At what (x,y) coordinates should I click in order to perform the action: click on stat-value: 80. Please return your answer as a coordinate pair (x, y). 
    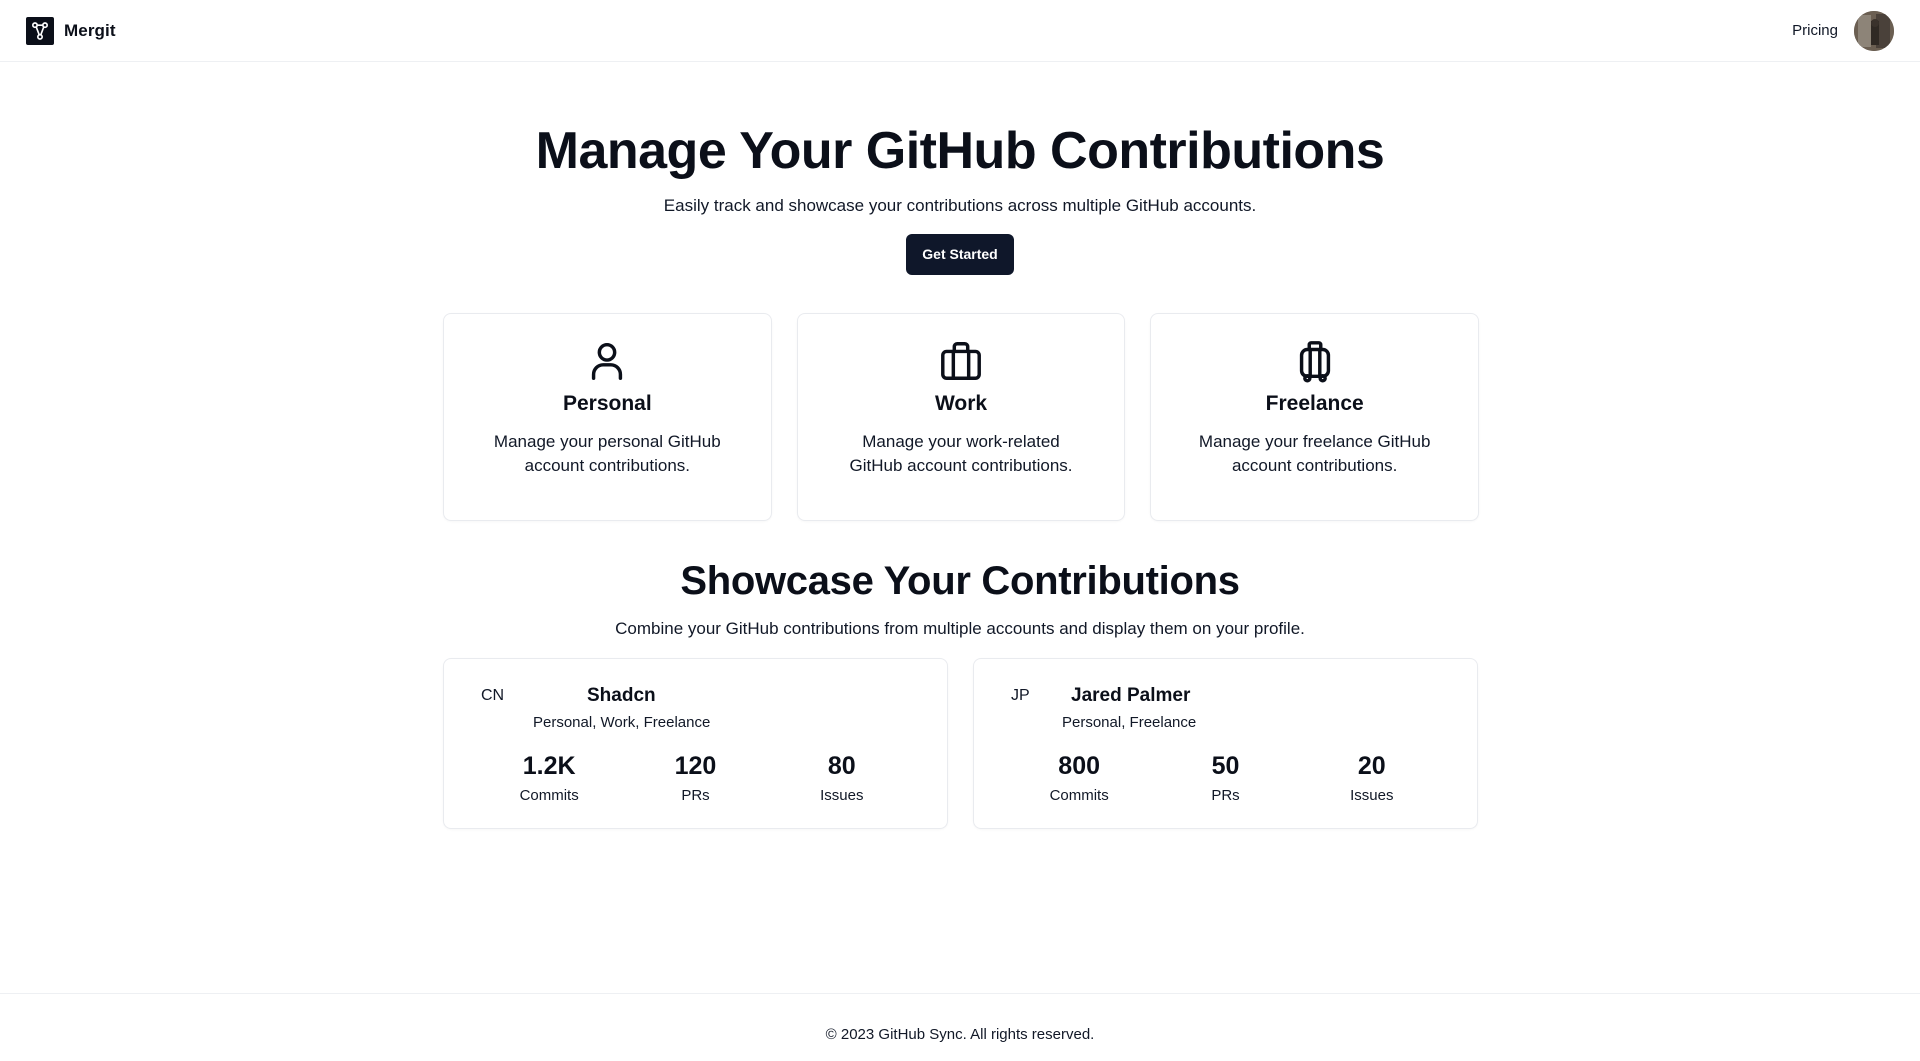
    Looking at the image, I should click on (841, 766).